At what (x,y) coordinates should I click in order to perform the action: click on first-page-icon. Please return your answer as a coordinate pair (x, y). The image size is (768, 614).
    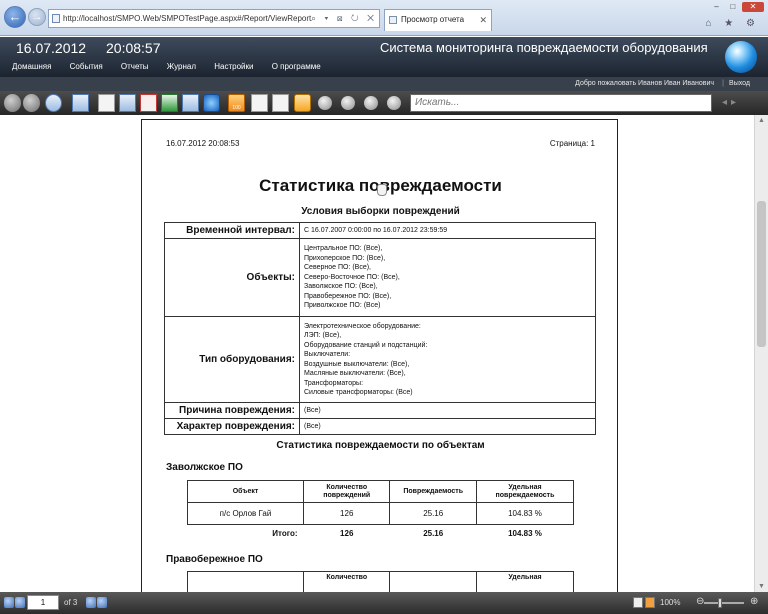
    Looking at the image, I should click on (9, 602).